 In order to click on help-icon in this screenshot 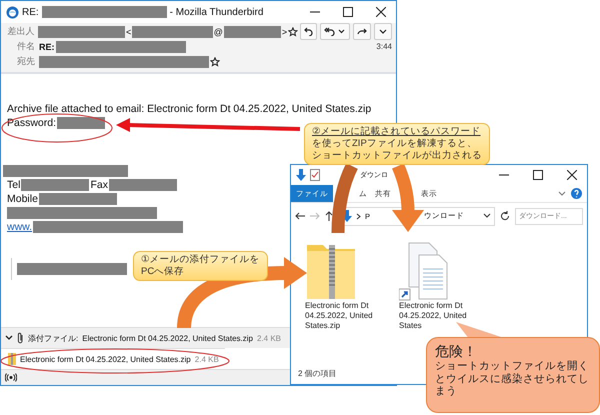, I will do `click(576, 193)`.